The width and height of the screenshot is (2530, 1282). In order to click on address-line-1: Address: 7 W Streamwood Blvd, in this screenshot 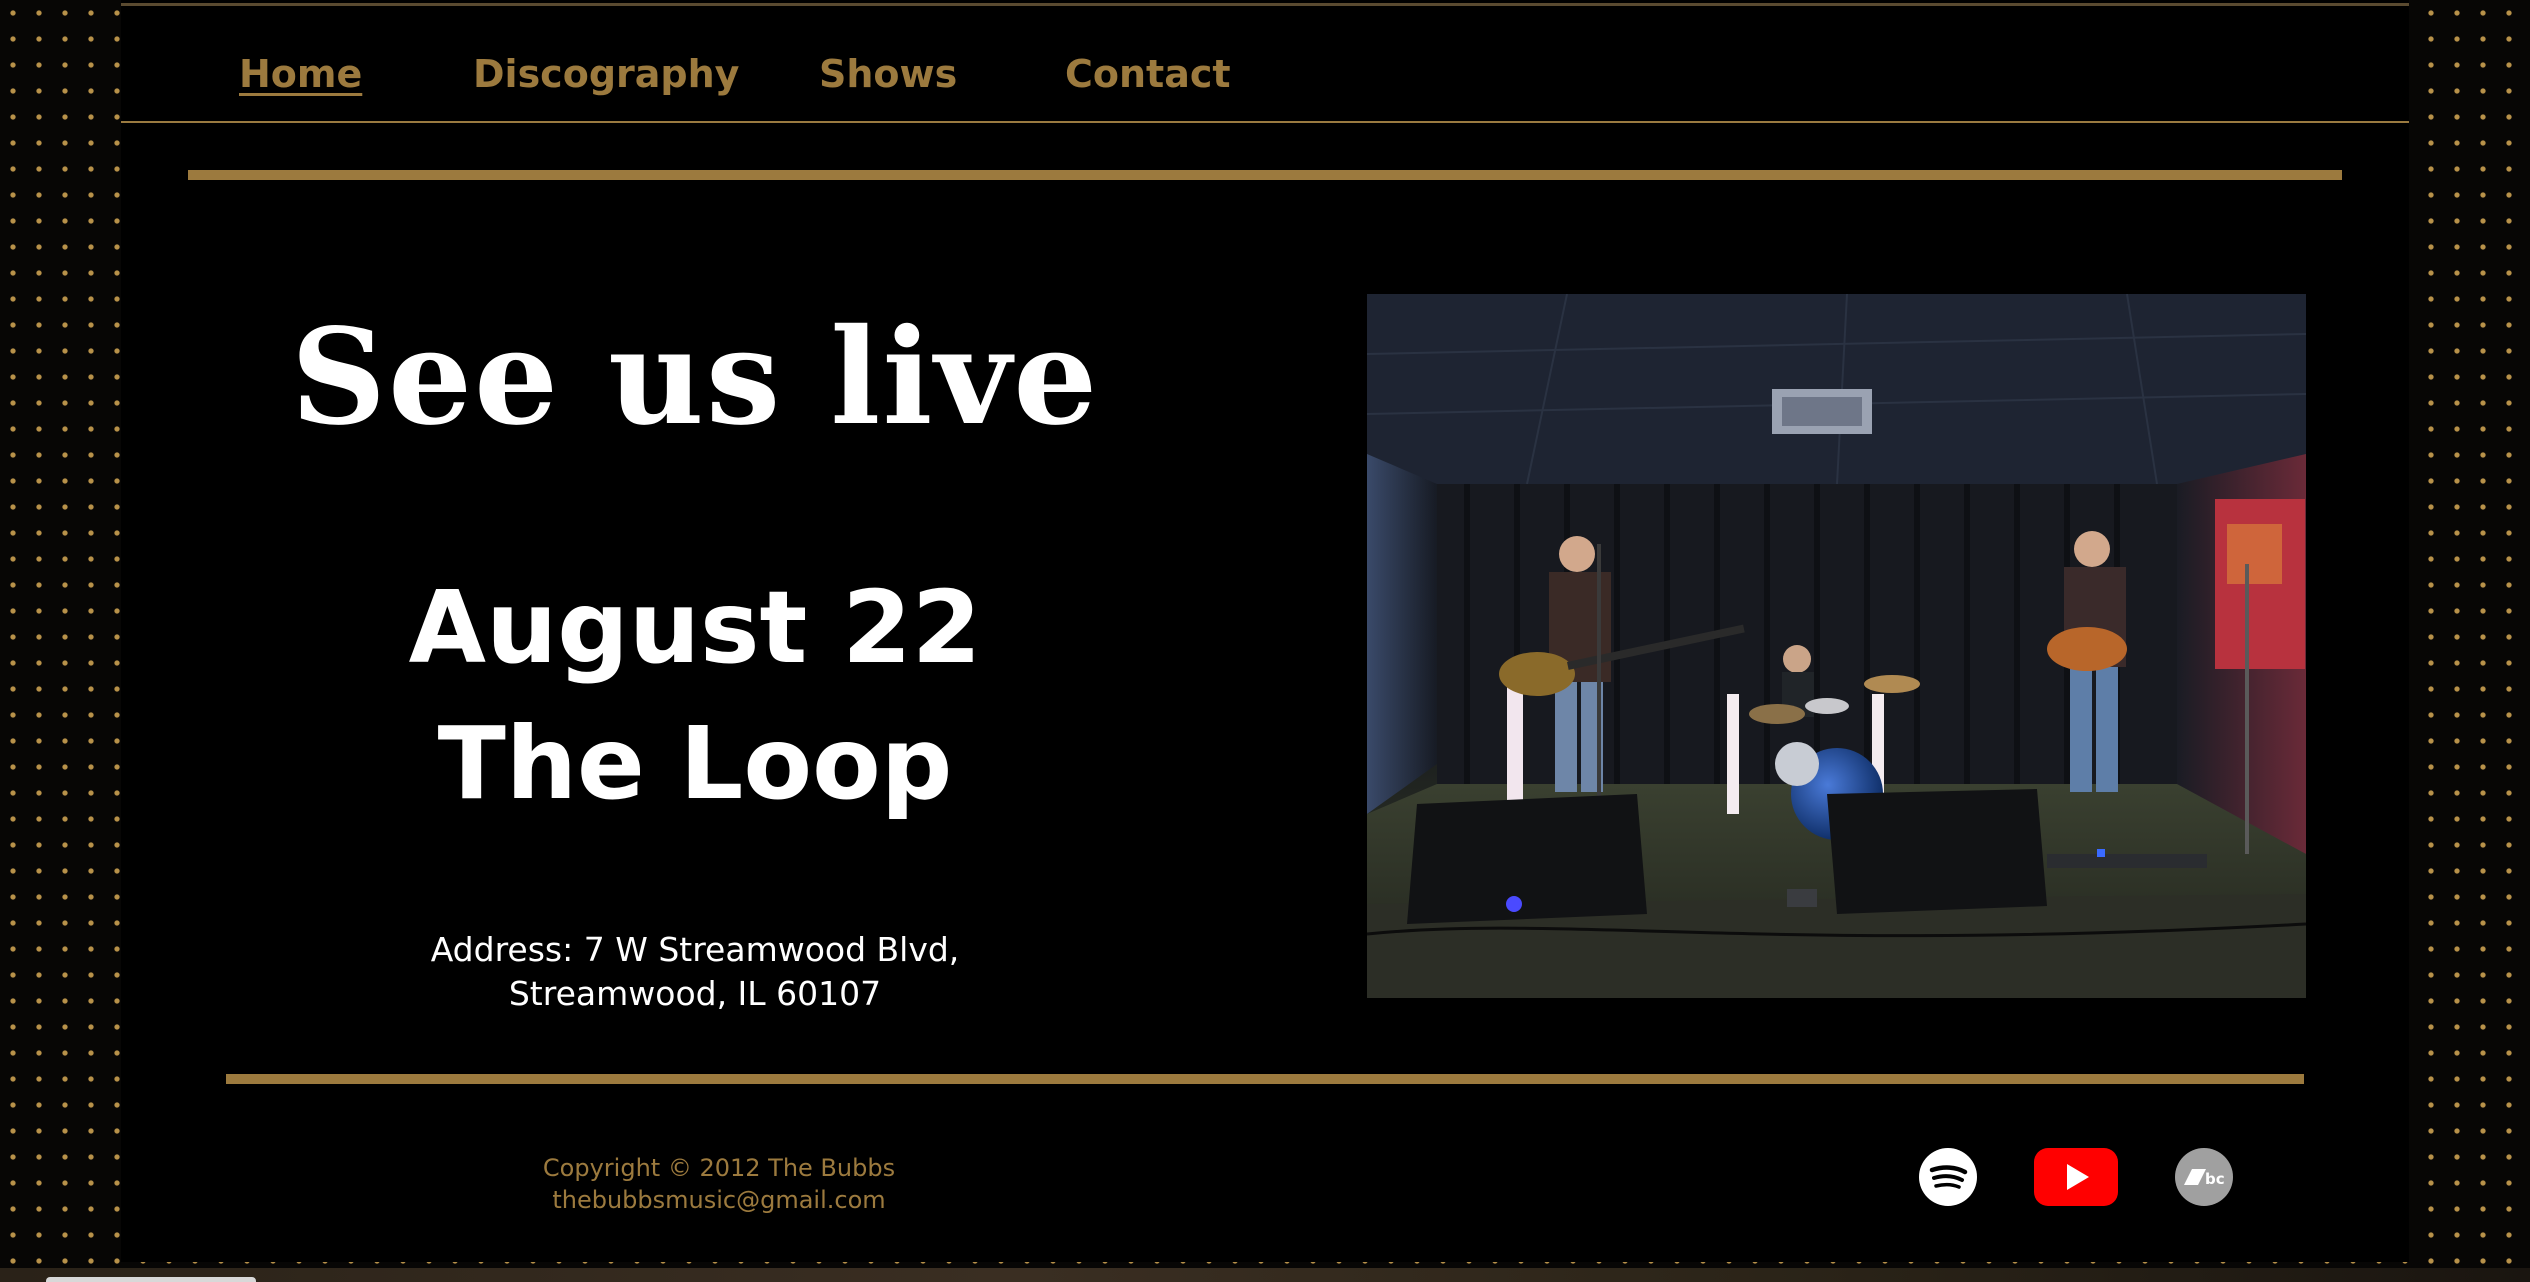, I will do `click(695, 949)`.